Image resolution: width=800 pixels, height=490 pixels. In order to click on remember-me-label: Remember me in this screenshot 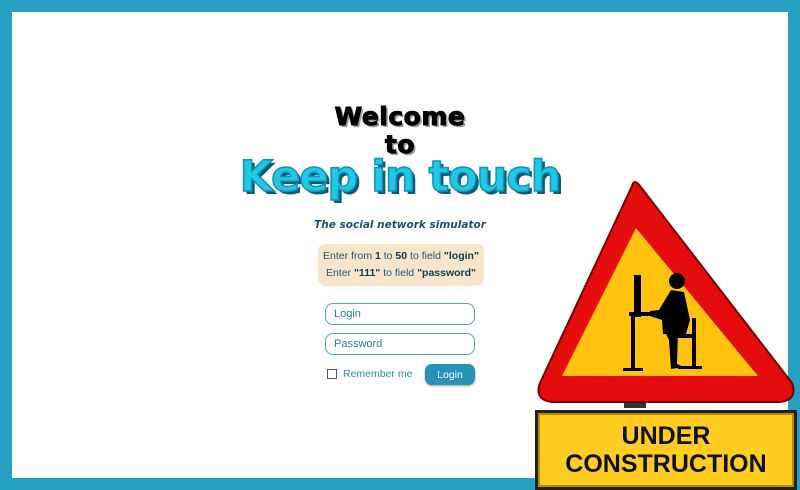, I will do `click(378, 374)`.